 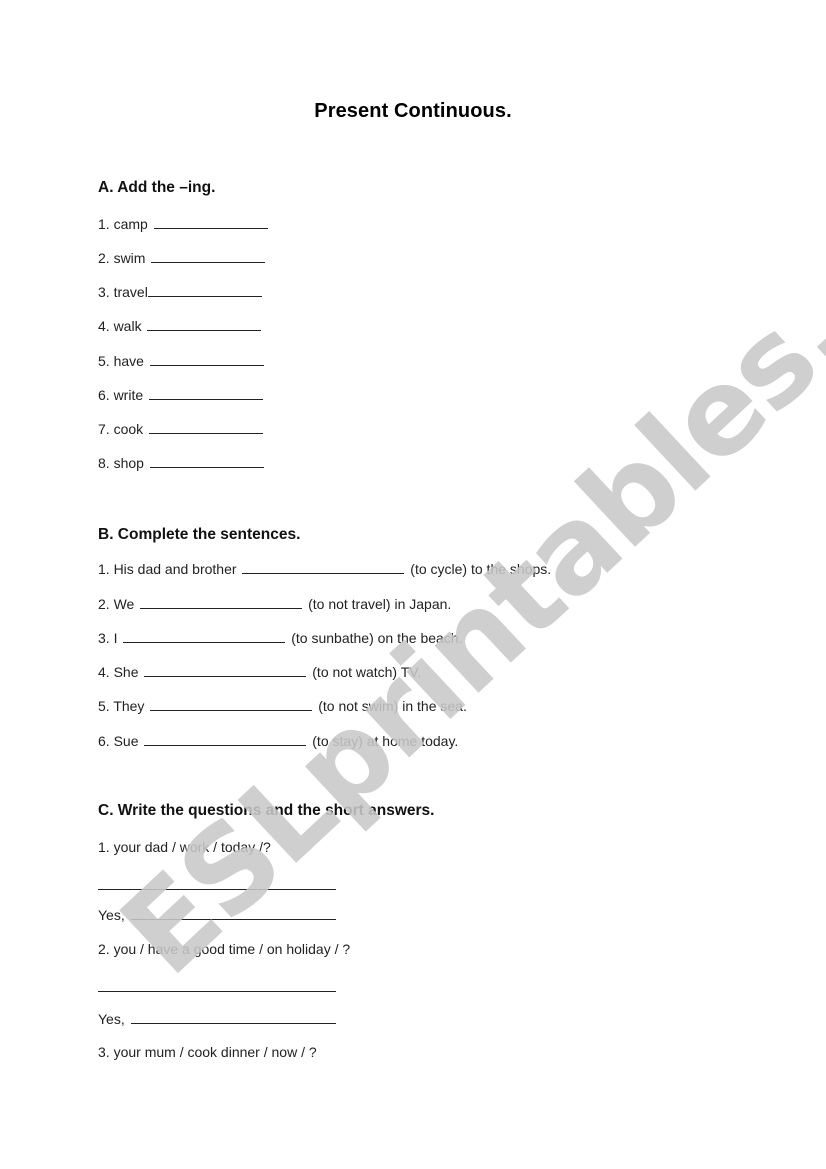 What do you see at coordinates (122, 326) in the screenshot?
I see `item-label: 4. walk` at bounding box center [122, 326].